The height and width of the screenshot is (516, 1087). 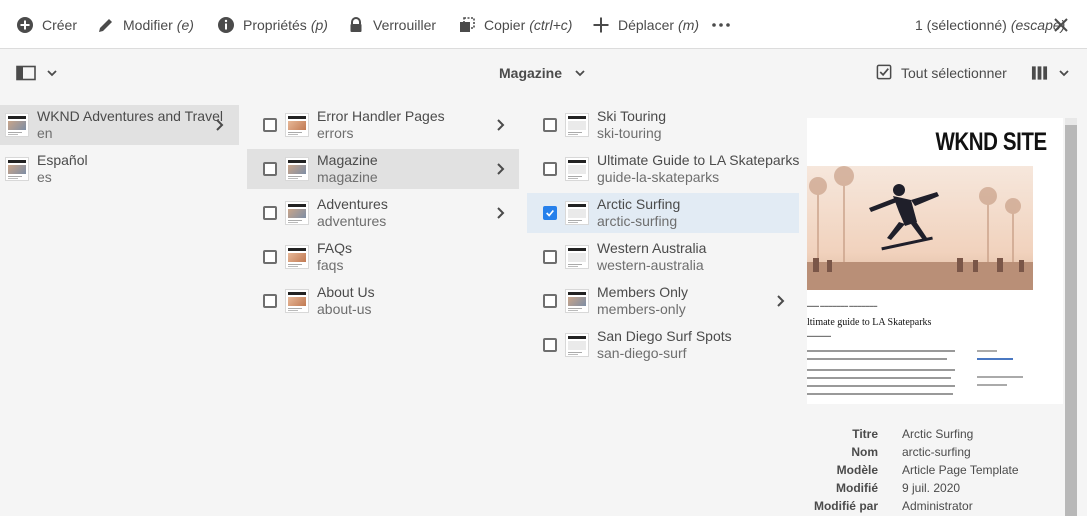 I want to click on list-item: Magazine magazine, so click(x=383, y=169).